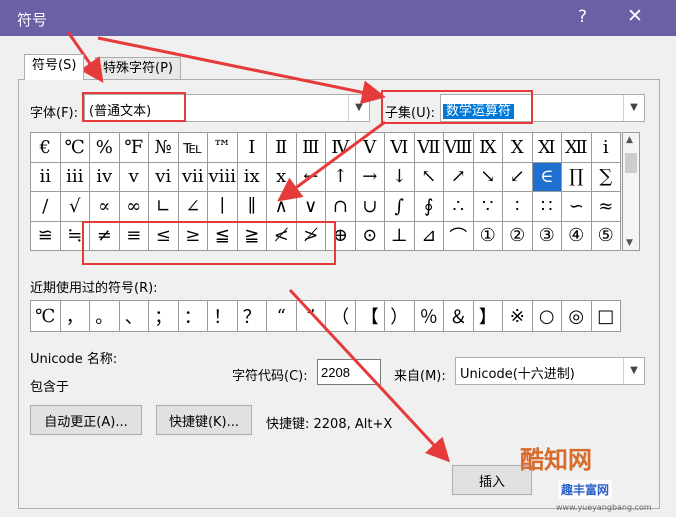 This screenshot has height=517, width=676. Describe the element at coordinates (459, 316) in the screenshot. I see `recent-symbol-cell: ＆` at that location.